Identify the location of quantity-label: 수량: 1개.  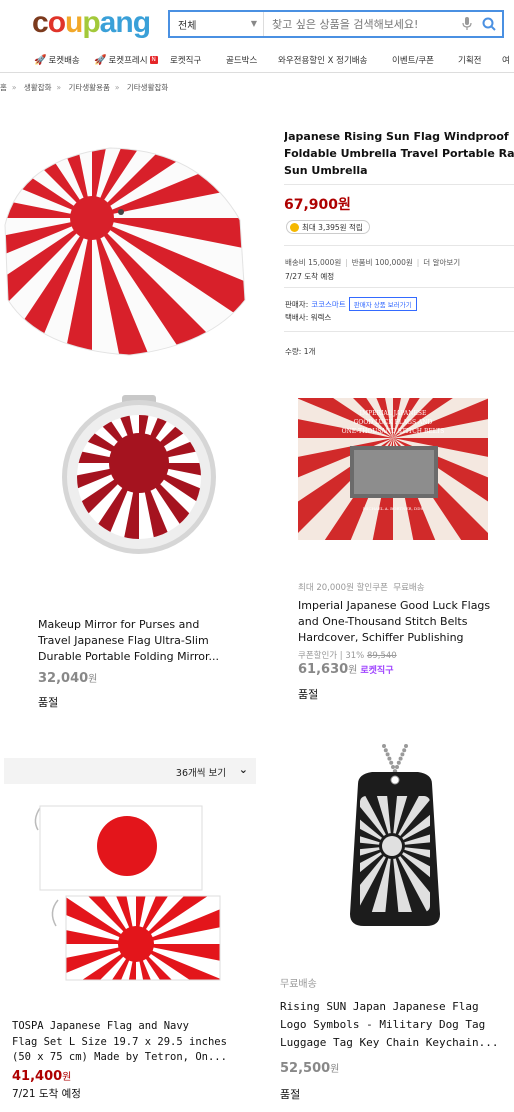
(300, 351).